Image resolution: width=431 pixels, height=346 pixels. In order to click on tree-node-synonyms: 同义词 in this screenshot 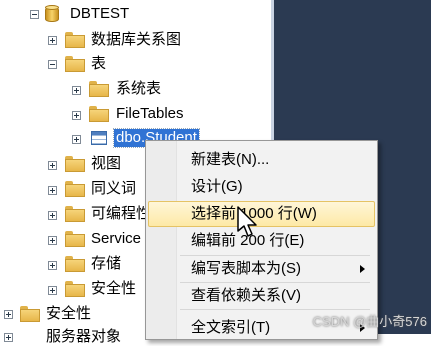, I will do `click(113, 189)`.